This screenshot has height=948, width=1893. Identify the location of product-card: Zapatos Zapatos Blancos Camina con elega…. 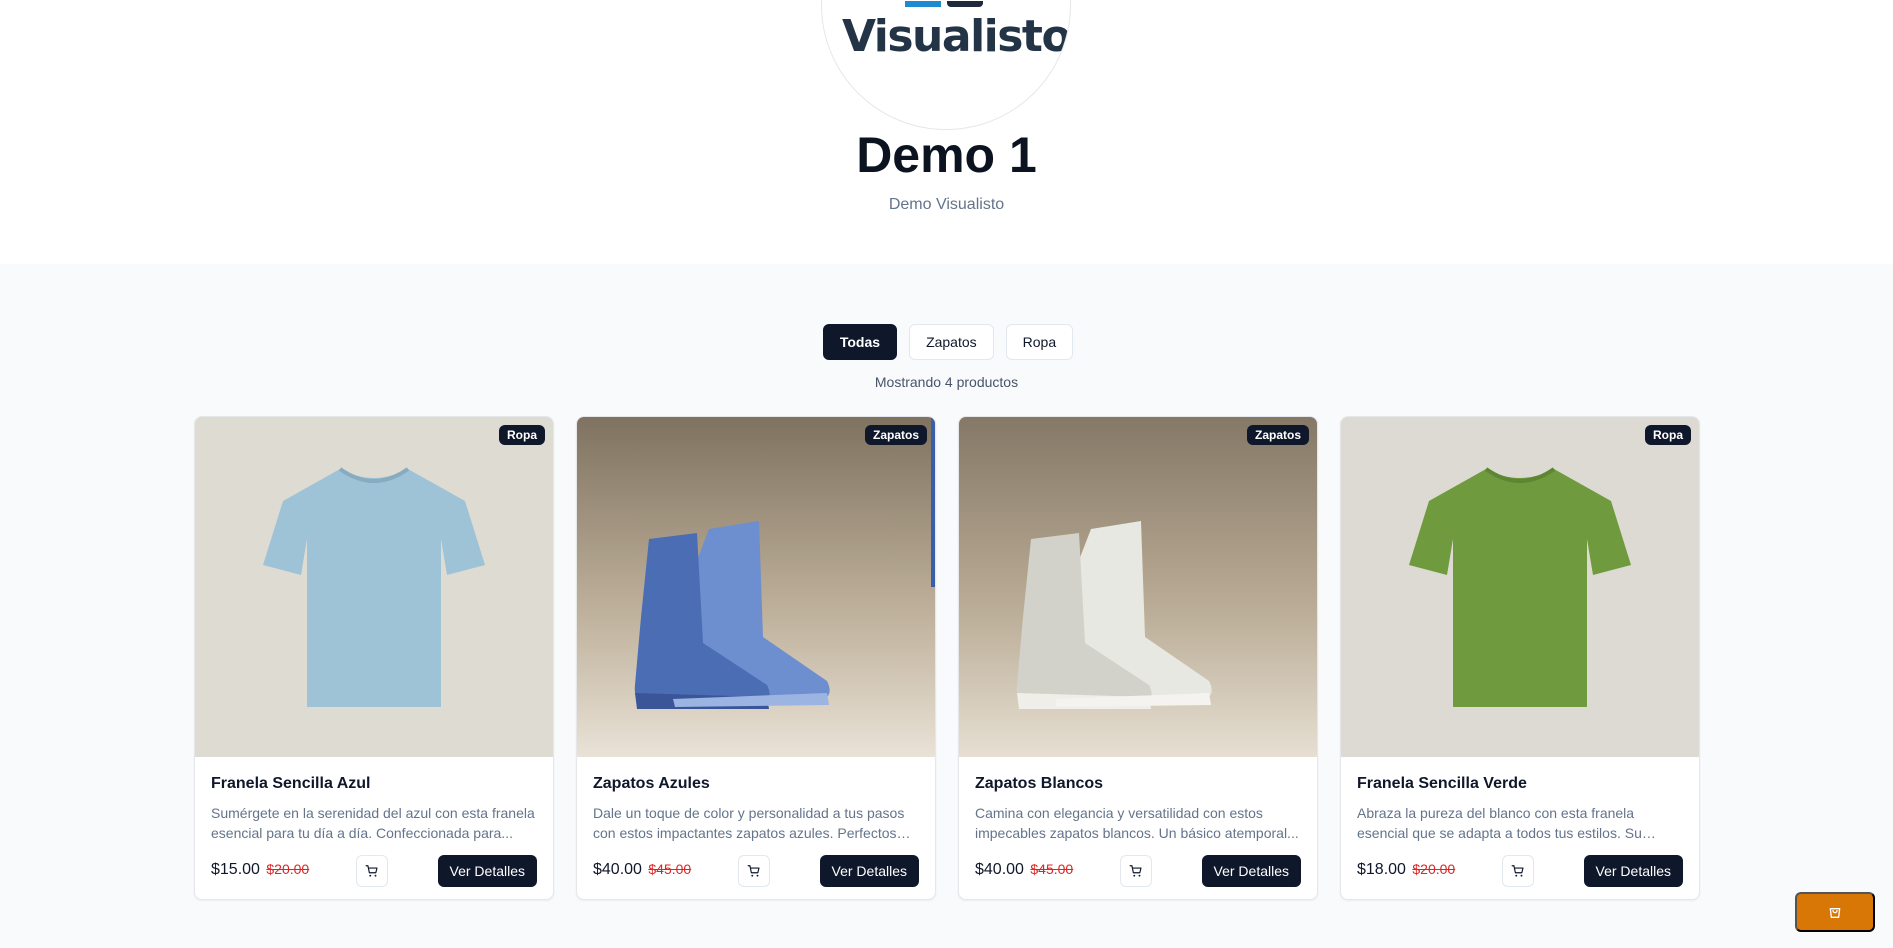
(1138, 658).